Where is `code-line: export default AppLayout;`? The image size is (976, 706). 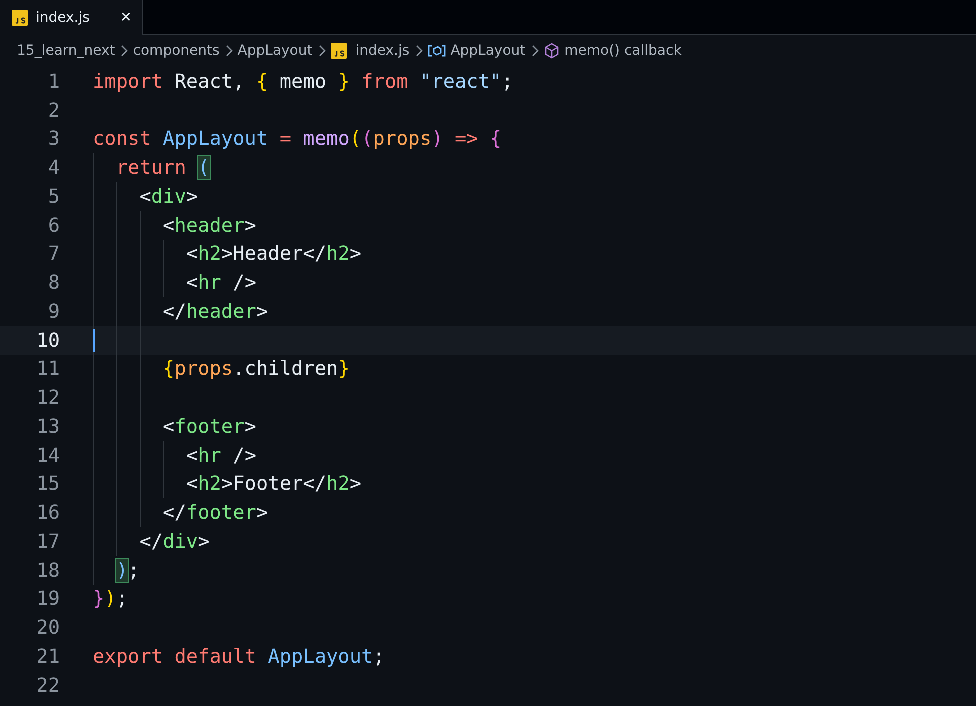
code-line: export default AppLayout; is located at coordinates (239, 656).